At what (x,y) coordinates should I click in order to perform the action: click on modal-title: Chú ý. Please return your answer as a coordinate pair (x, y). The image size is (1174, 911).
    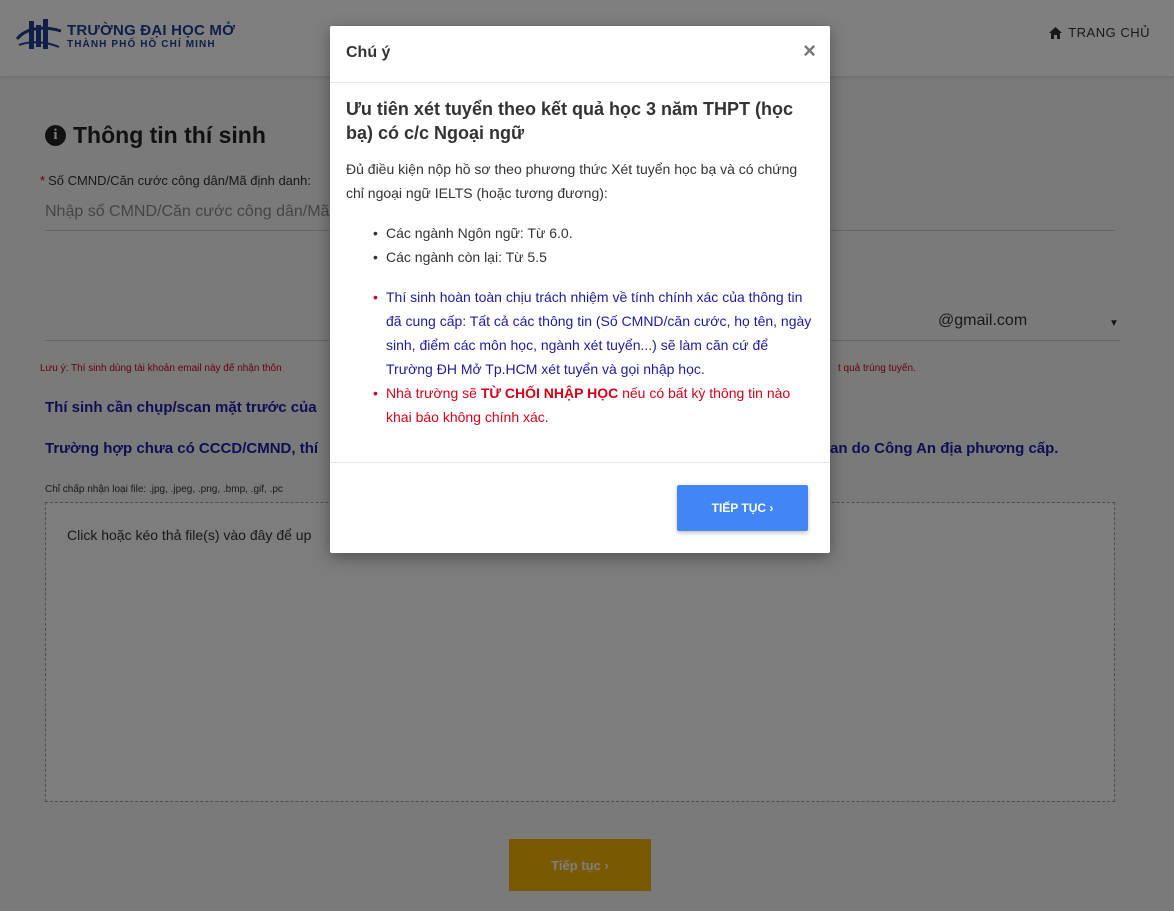
    Looking at the image, I should click on (368, 52).